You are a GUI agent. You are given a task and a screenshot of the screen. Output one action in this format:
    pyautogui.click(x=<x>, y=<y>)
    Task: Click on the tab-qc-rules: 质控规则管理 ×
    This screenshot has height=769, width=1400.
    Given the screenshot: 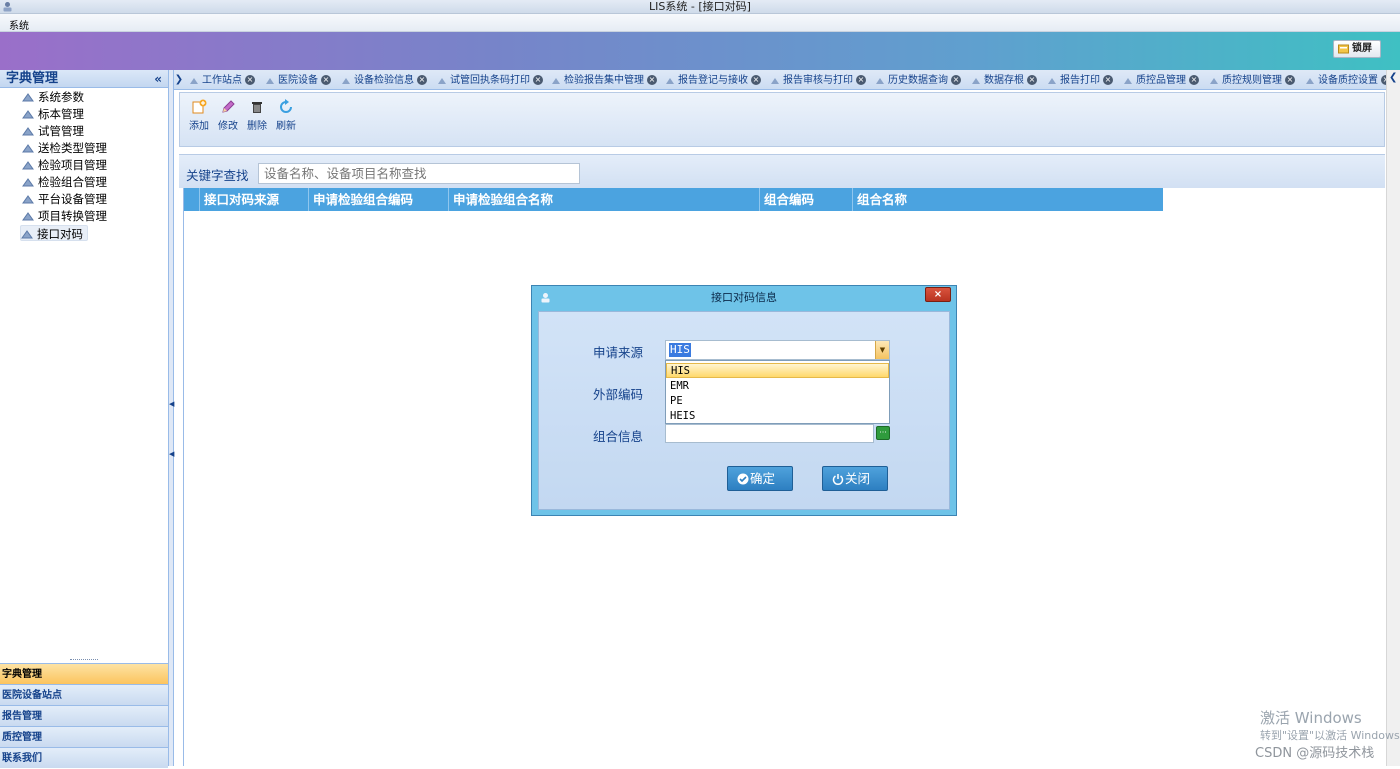 What is the action you would take?
    pyautogui.click(x=1251, y=80)
    